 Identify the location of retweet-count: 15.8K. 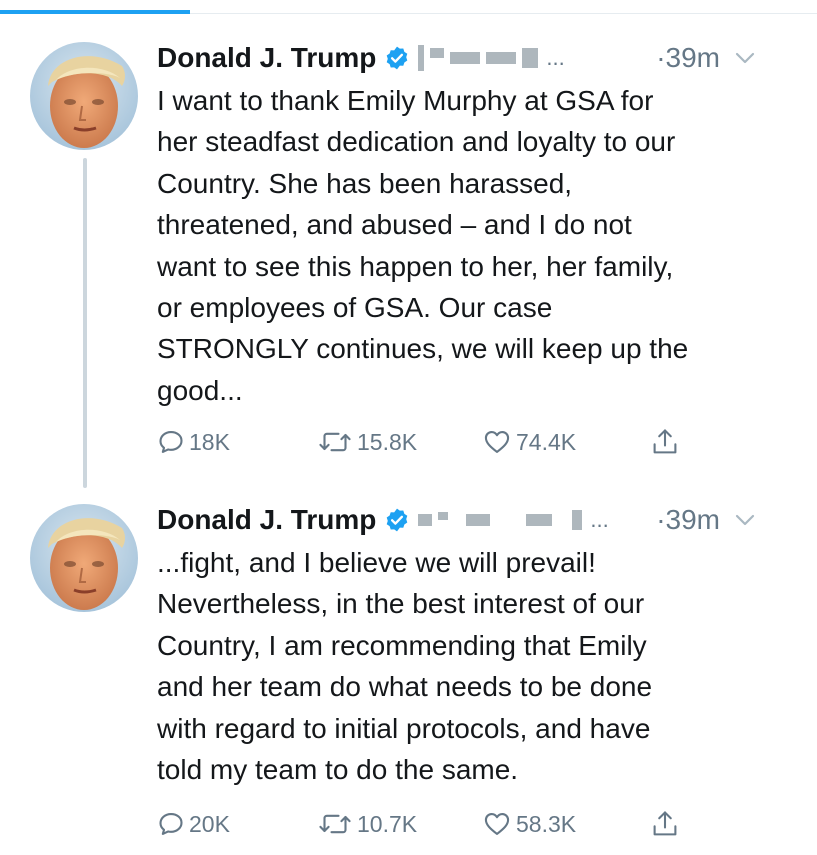
(387, 441).